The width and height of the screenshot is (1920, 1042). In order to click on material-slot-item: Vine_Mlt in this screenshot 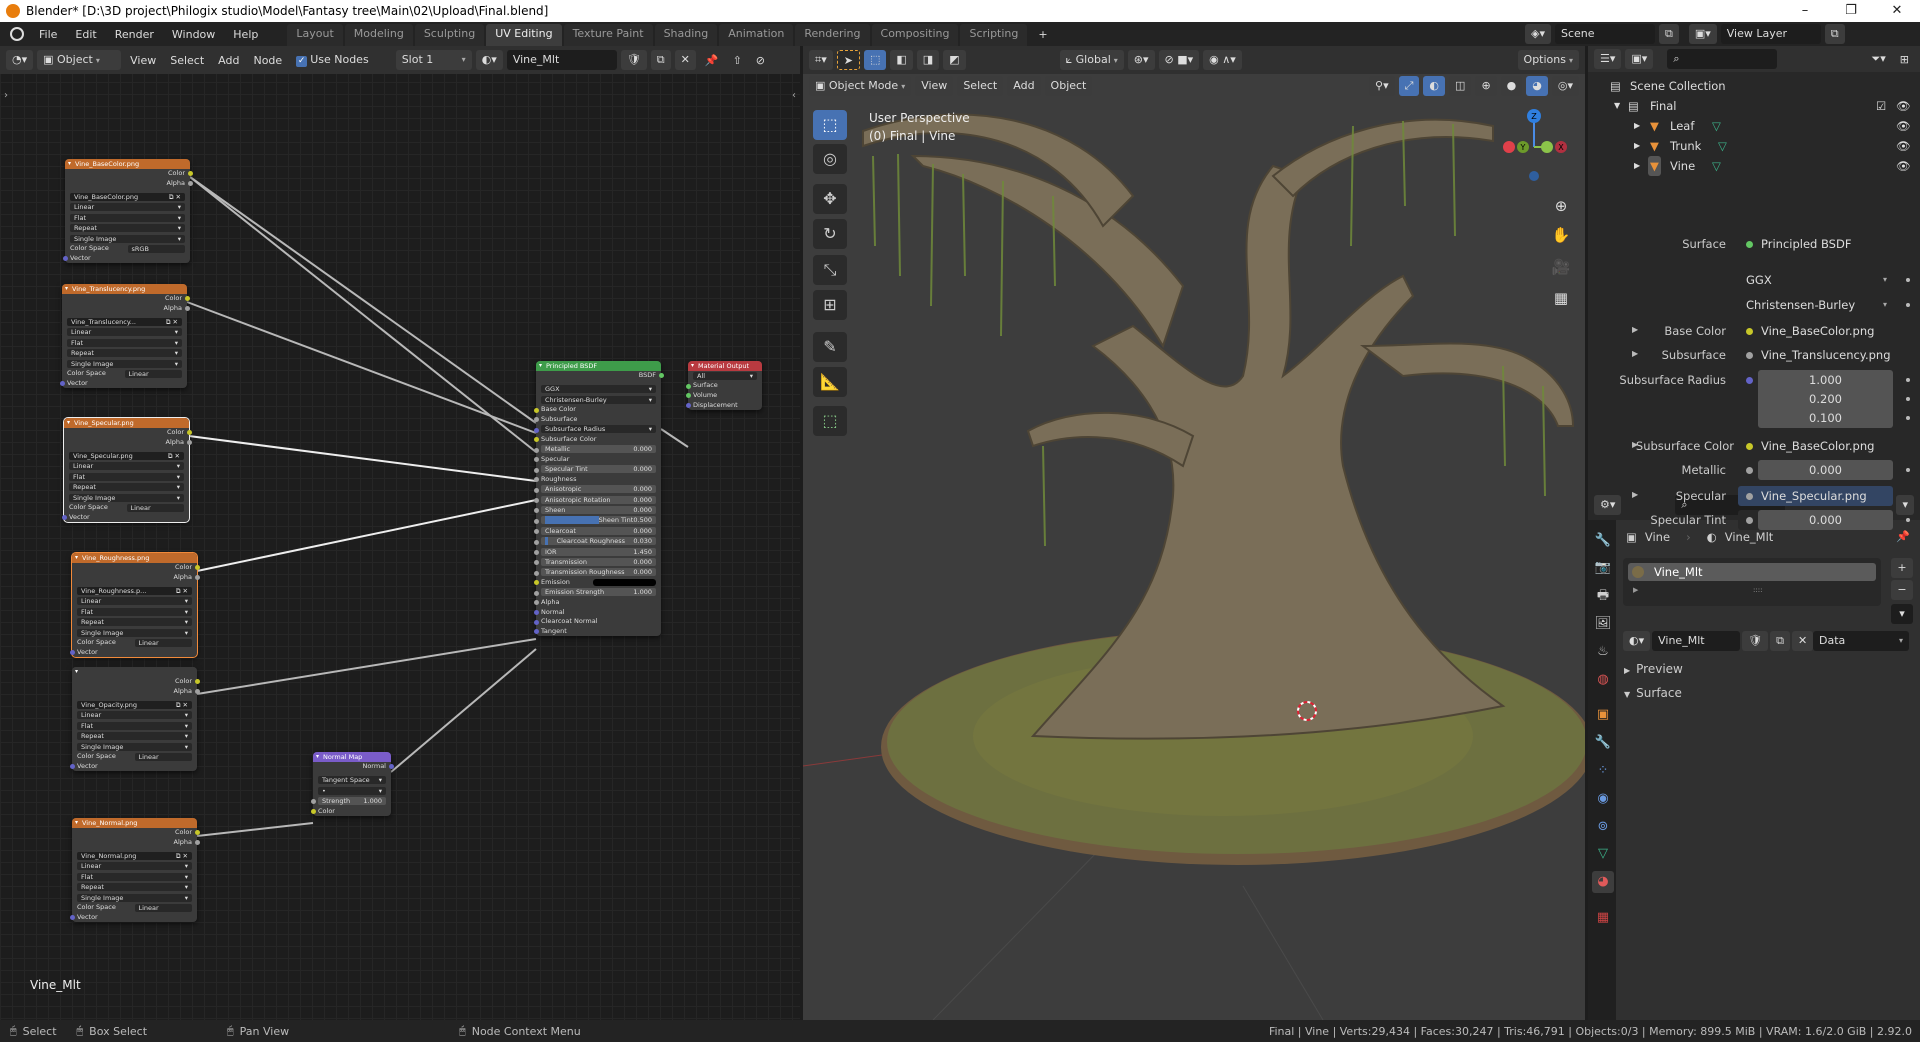, I will do `click(1752, 572)`.